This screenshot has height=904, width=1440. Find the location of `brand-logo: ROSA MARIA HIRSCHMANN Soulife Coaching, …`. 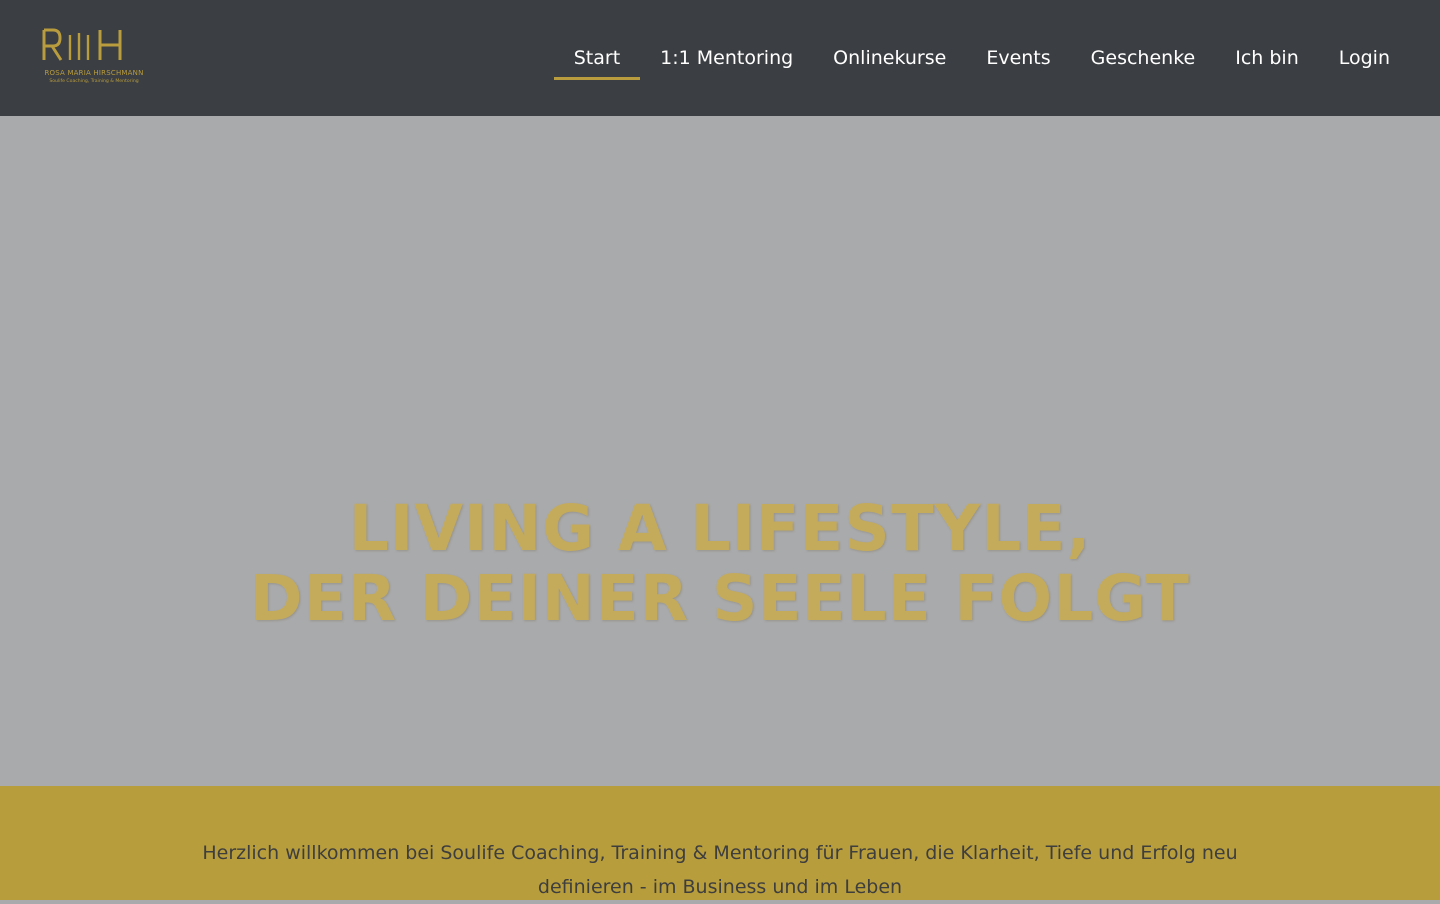

brand-logo: ROSA MARIA HIRSCHMANN Soulife Coaching, … is located at coordinates (96, 60).